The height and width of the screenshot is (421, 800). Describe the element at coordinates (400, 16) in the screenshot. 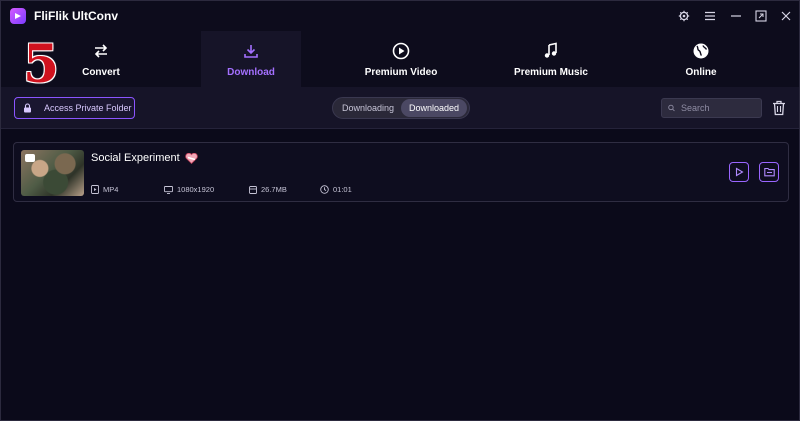

I see `title-bar: FliFlik UltConv` at that location.